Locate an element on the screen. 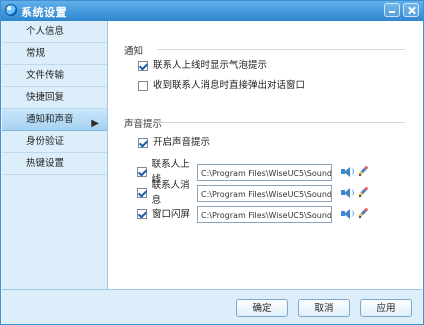 The image size is (424, 325). sidebar-item-quick-reply: 快捷回复 is located at coordinates (54, 98).